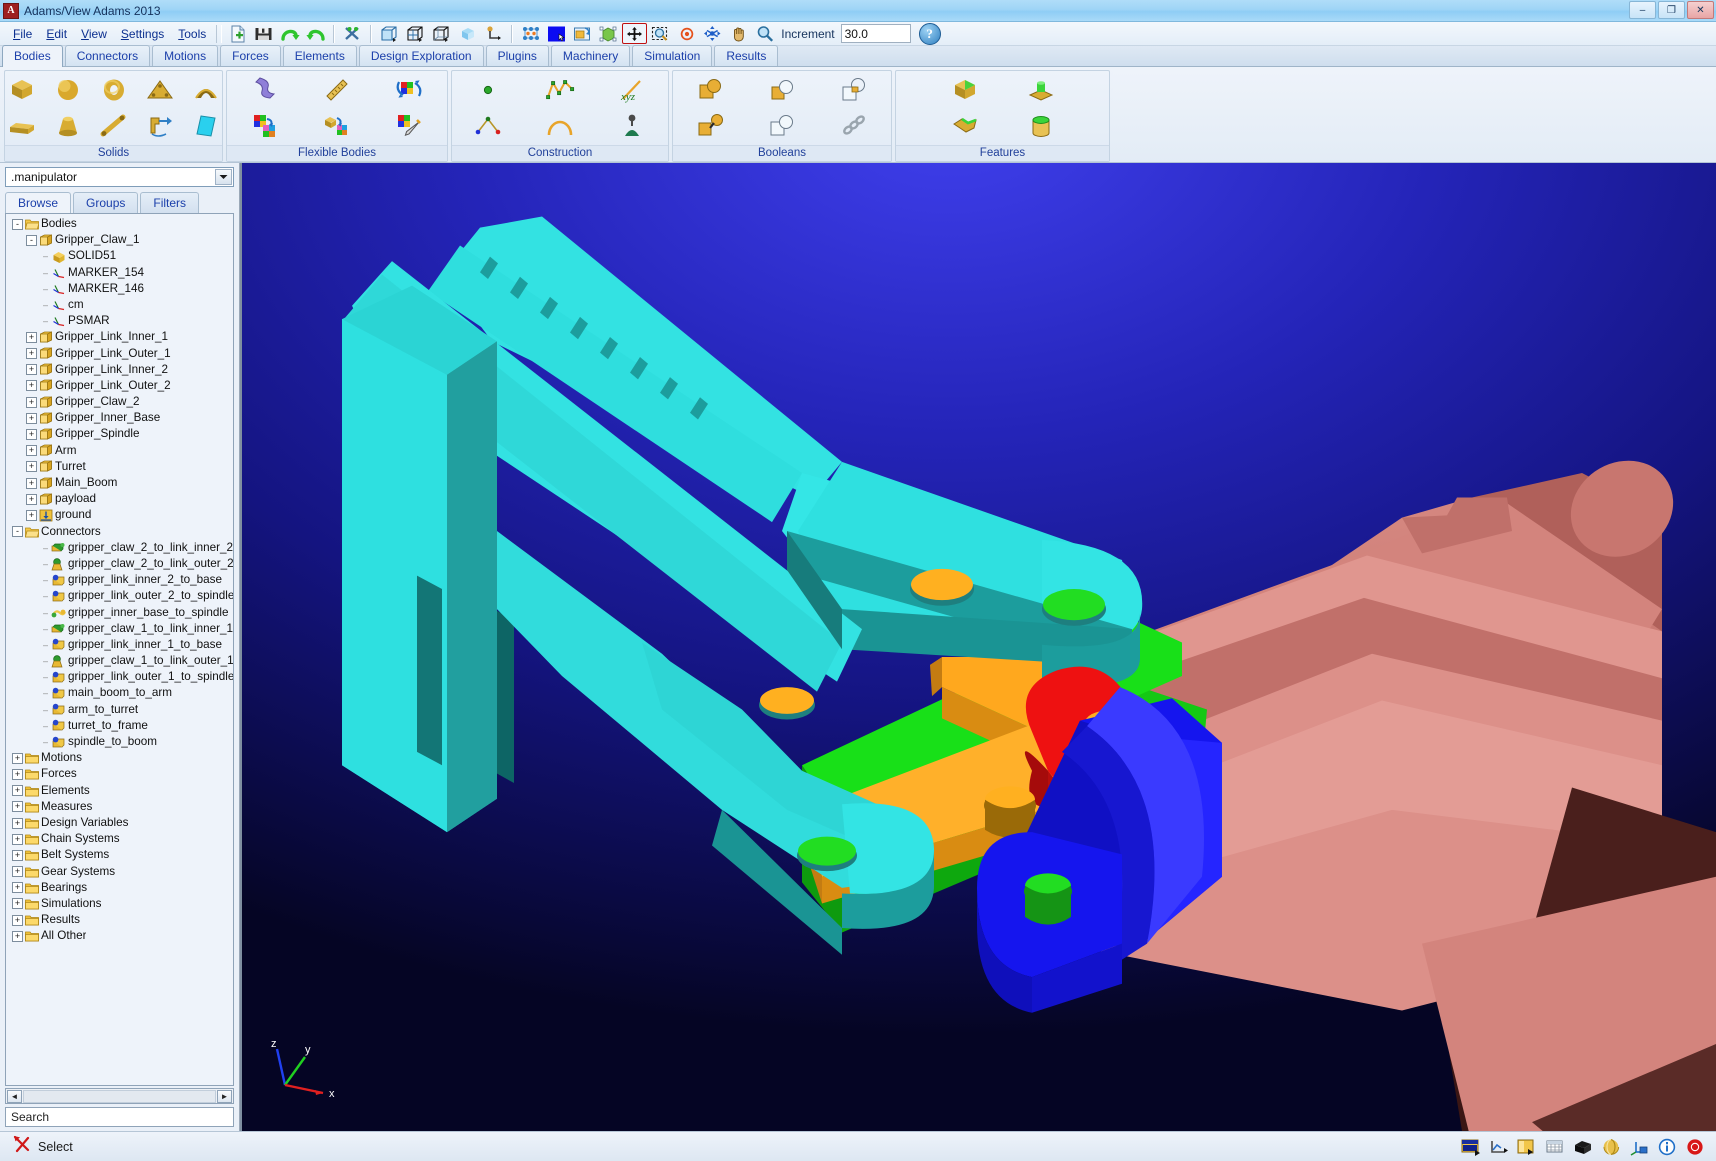 This screenshot has height=1161, width=1716. Describe the element at coordinates (635, 33) in the screenshot. I see `translate-icon` at that location.